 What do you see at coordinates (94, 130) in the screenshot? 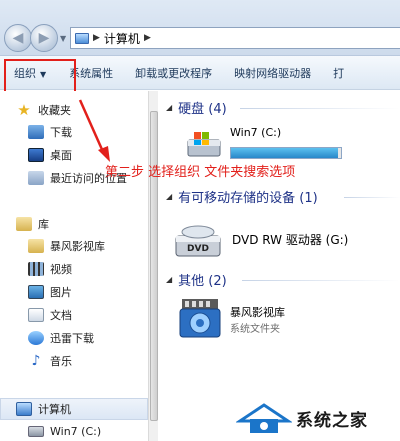
I see `annotation-arrow-icon` at bounding box center [94, 130].